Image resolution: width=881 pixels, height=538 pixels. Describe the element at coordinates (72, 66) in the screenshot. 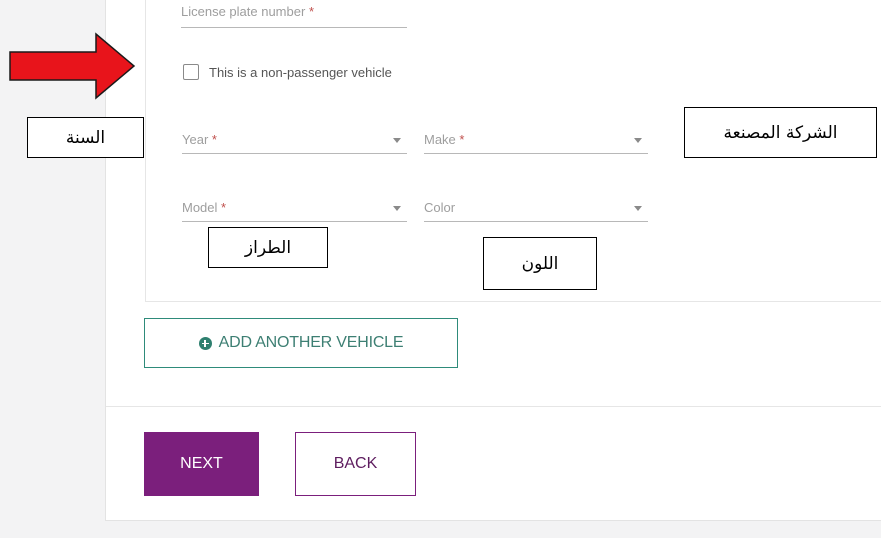

I see `red-arrow-icon` at that location.